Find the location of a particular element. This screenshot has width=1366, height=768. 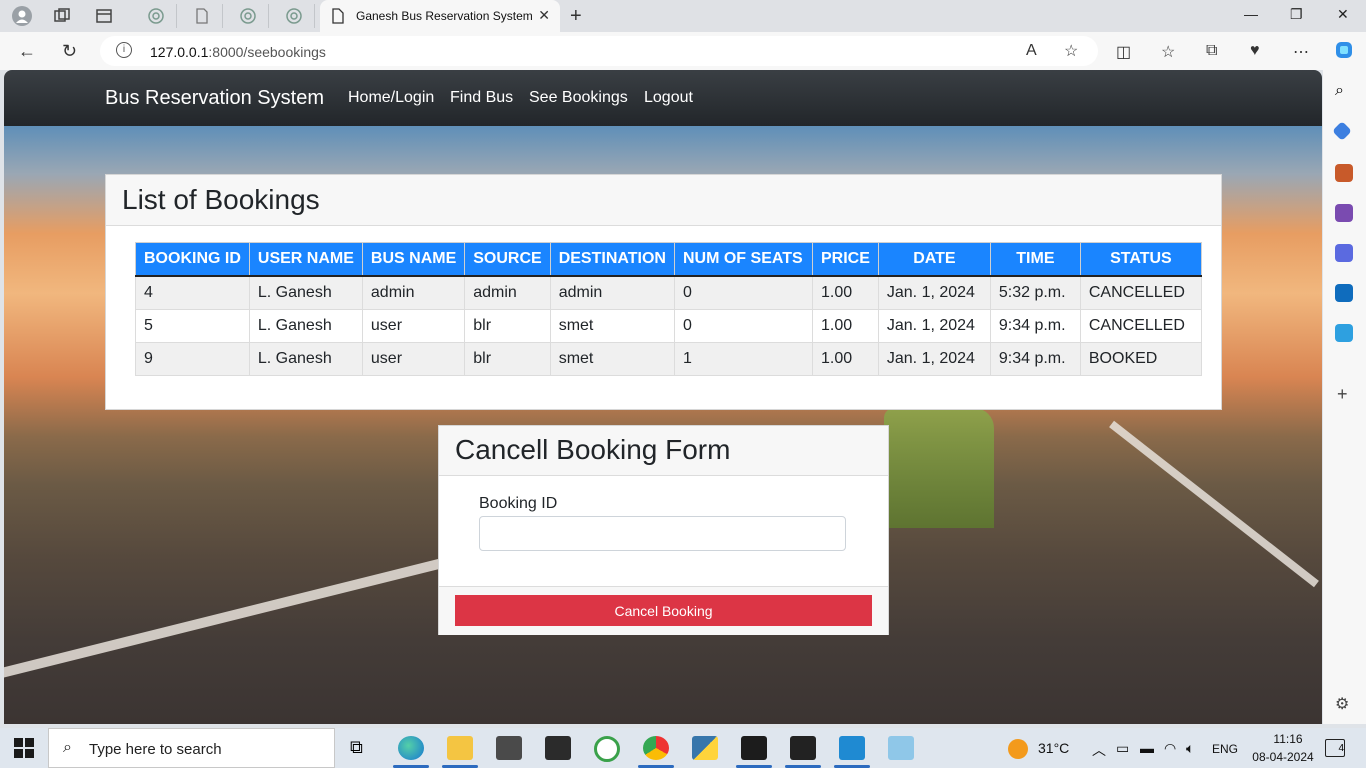

cell-user-name: L. Ganesh is located at coordinates (305, 326).